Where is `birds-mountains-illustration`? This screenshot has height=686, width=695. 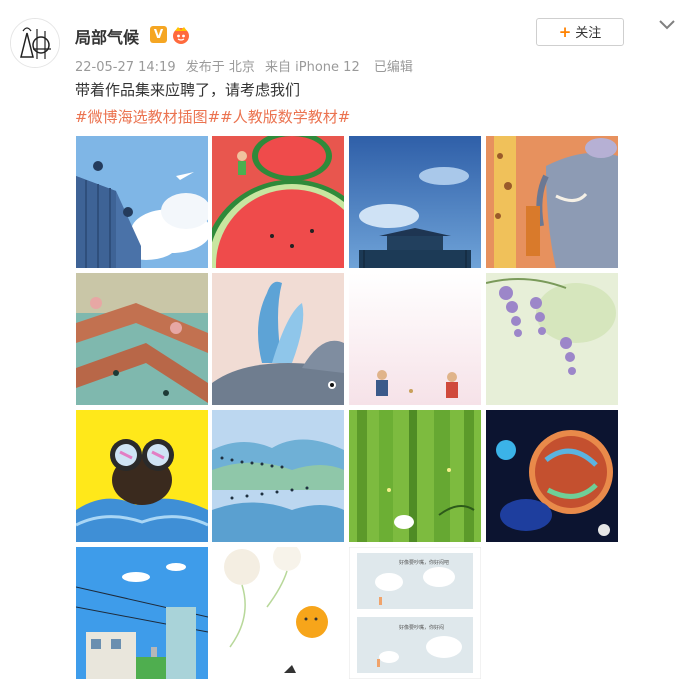
birds-mountains-illustration is located at coordinates (278, 476).